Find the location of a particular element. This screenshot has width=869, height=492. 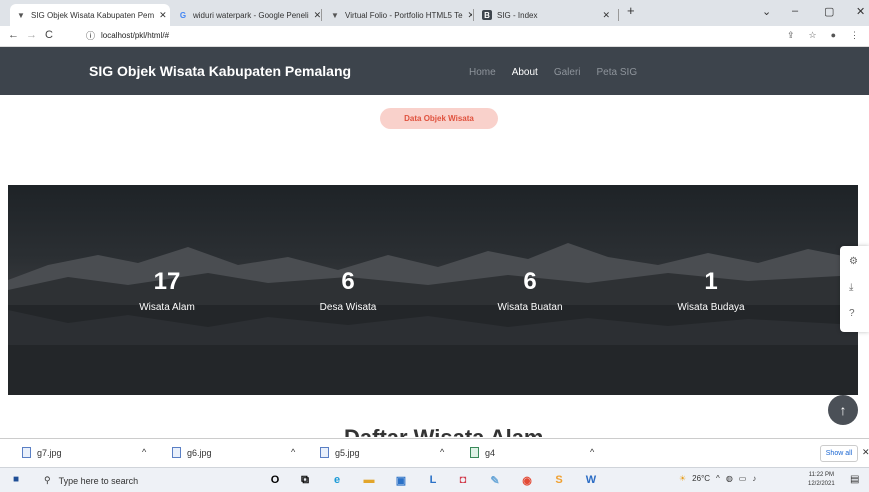

back-arrow-icon: ← is located at coordinates (13, 35).